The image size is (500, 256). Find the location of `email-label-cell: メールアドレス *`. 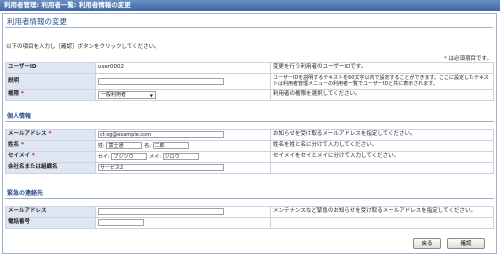

email-label-cell: メールアドレス * is located at coordinates (50, 135).